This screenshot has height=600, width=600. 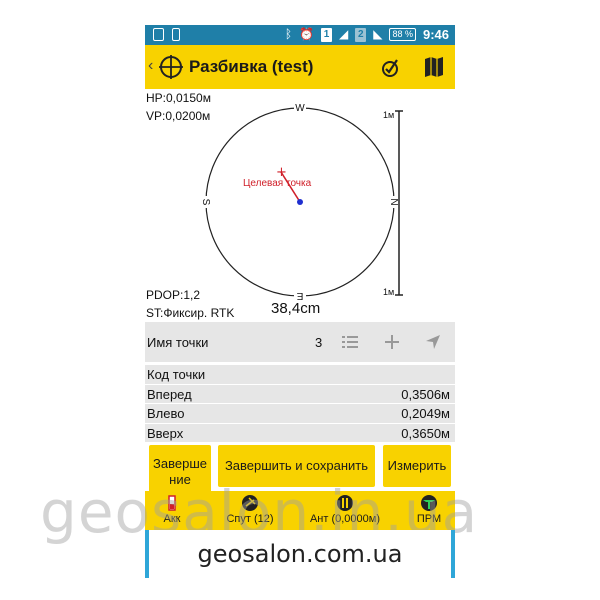 I want to click on distance-readout: 38,4cm, so click(x=296, y=308).